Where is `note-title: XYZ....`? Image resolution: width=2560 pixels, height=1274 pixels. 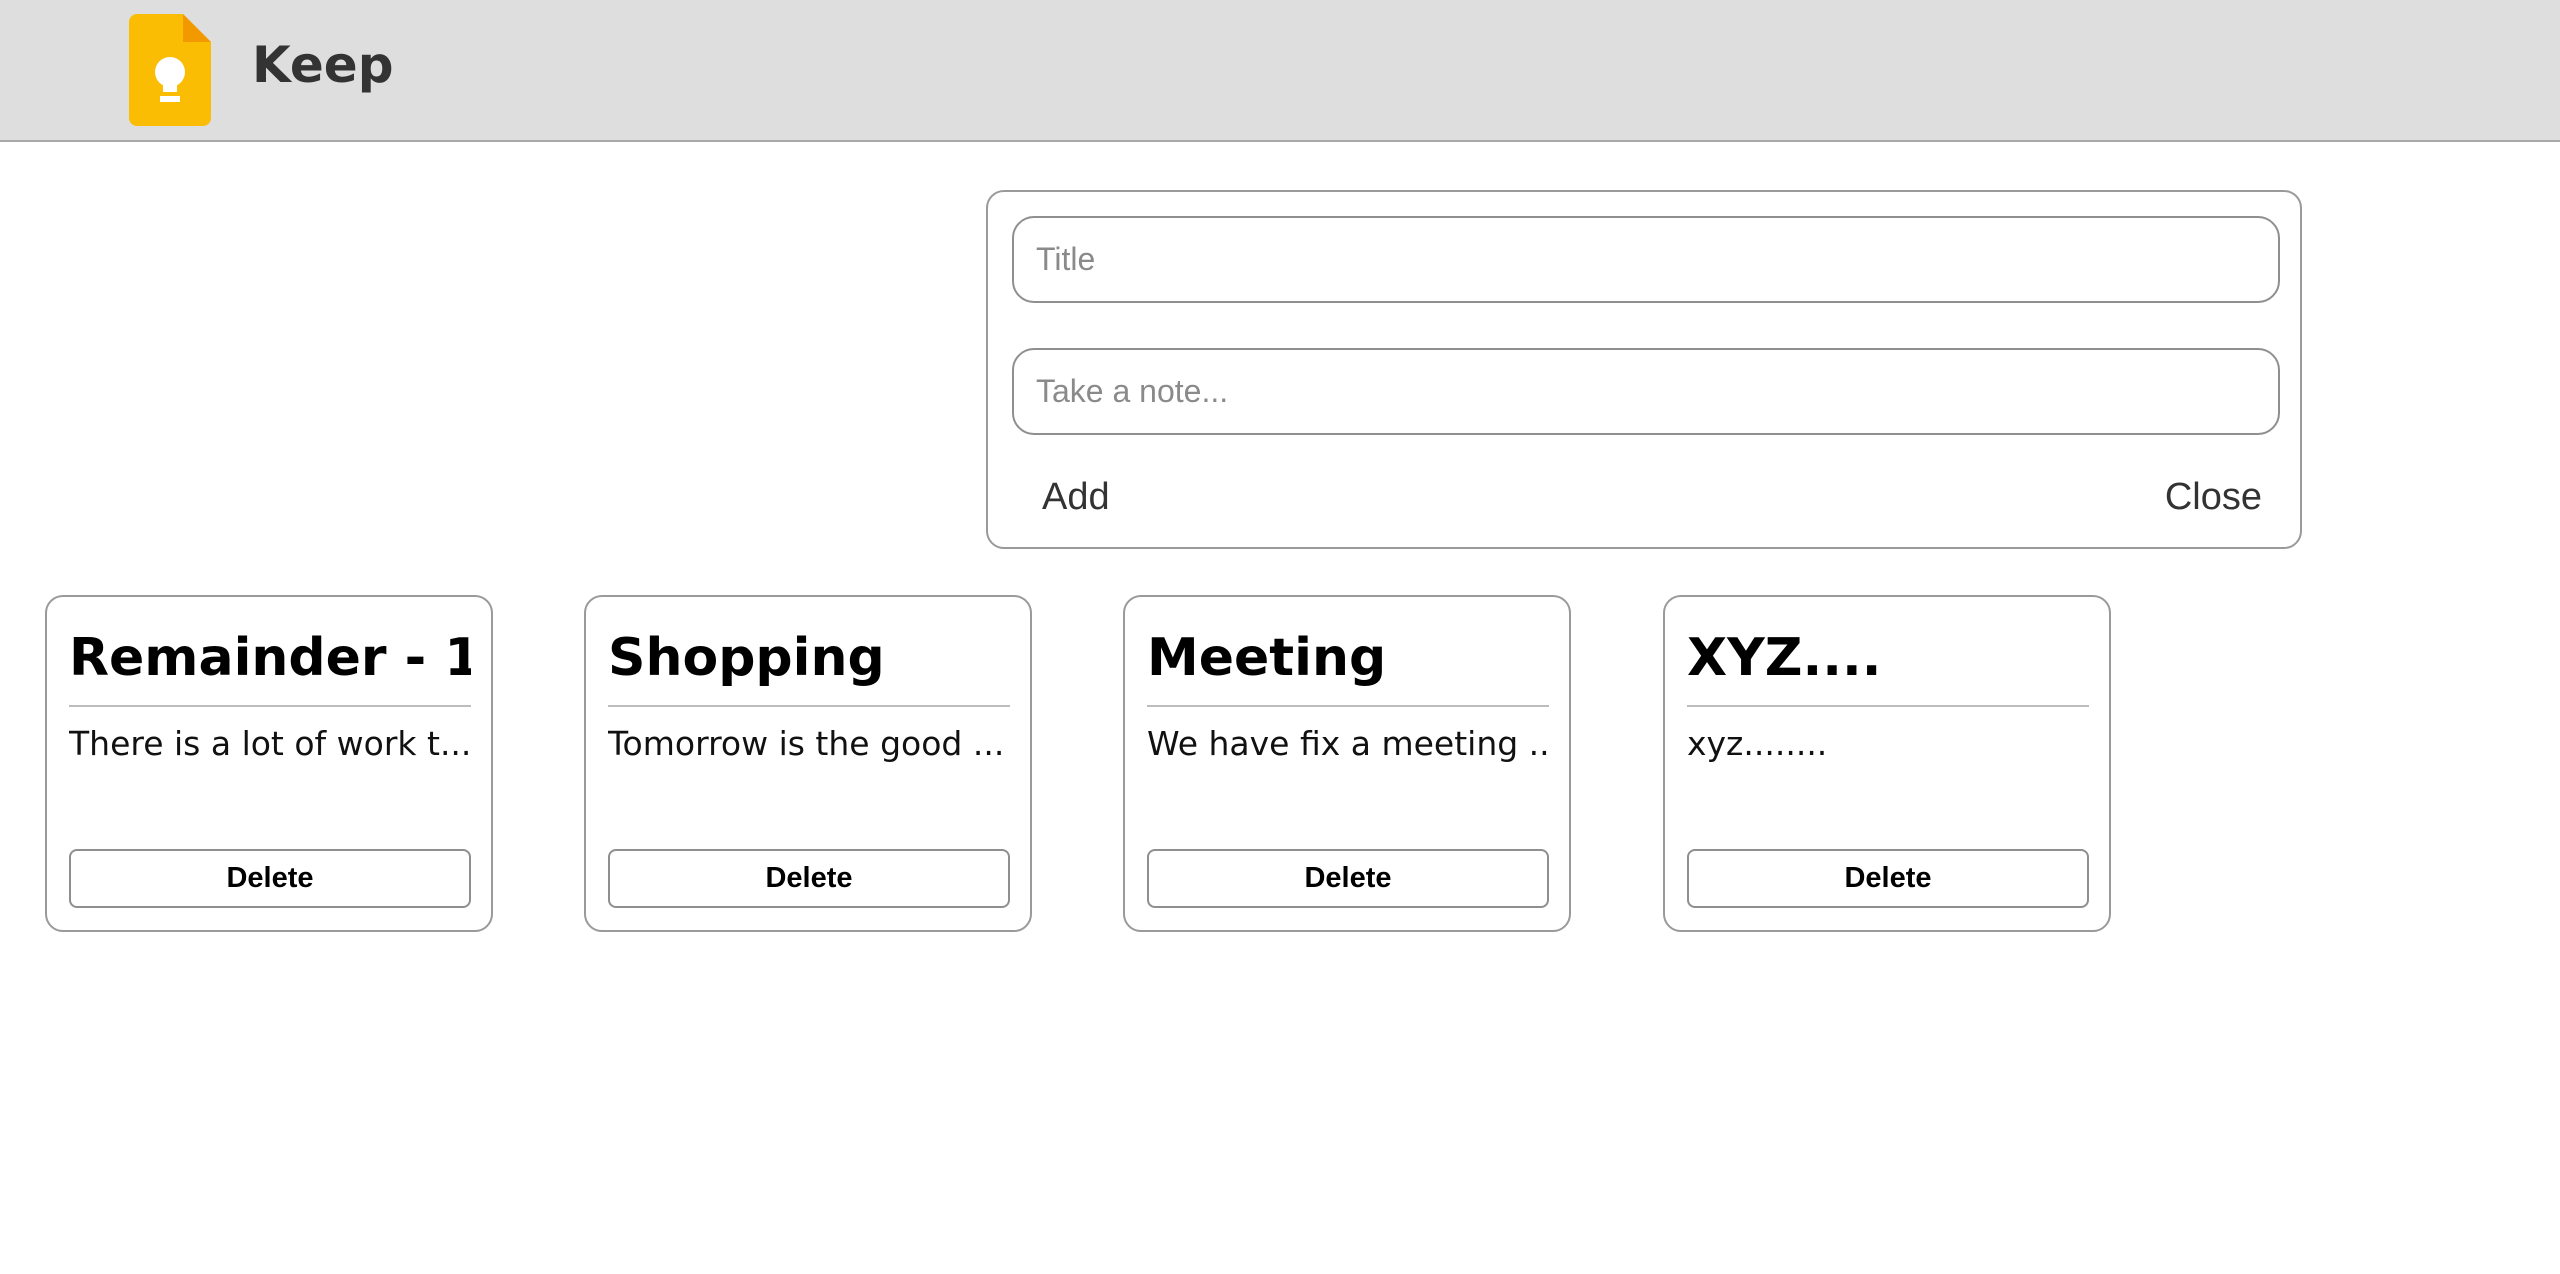 note-title: XYZ.... is located at coordinates (1888, 667).